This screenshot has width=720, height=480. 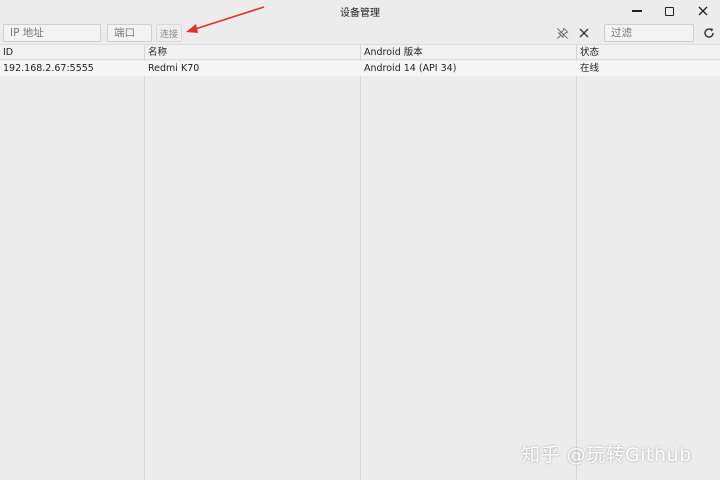 I want to click on watermark: 知乎 @玩转Github, so click(x=606, y=455).